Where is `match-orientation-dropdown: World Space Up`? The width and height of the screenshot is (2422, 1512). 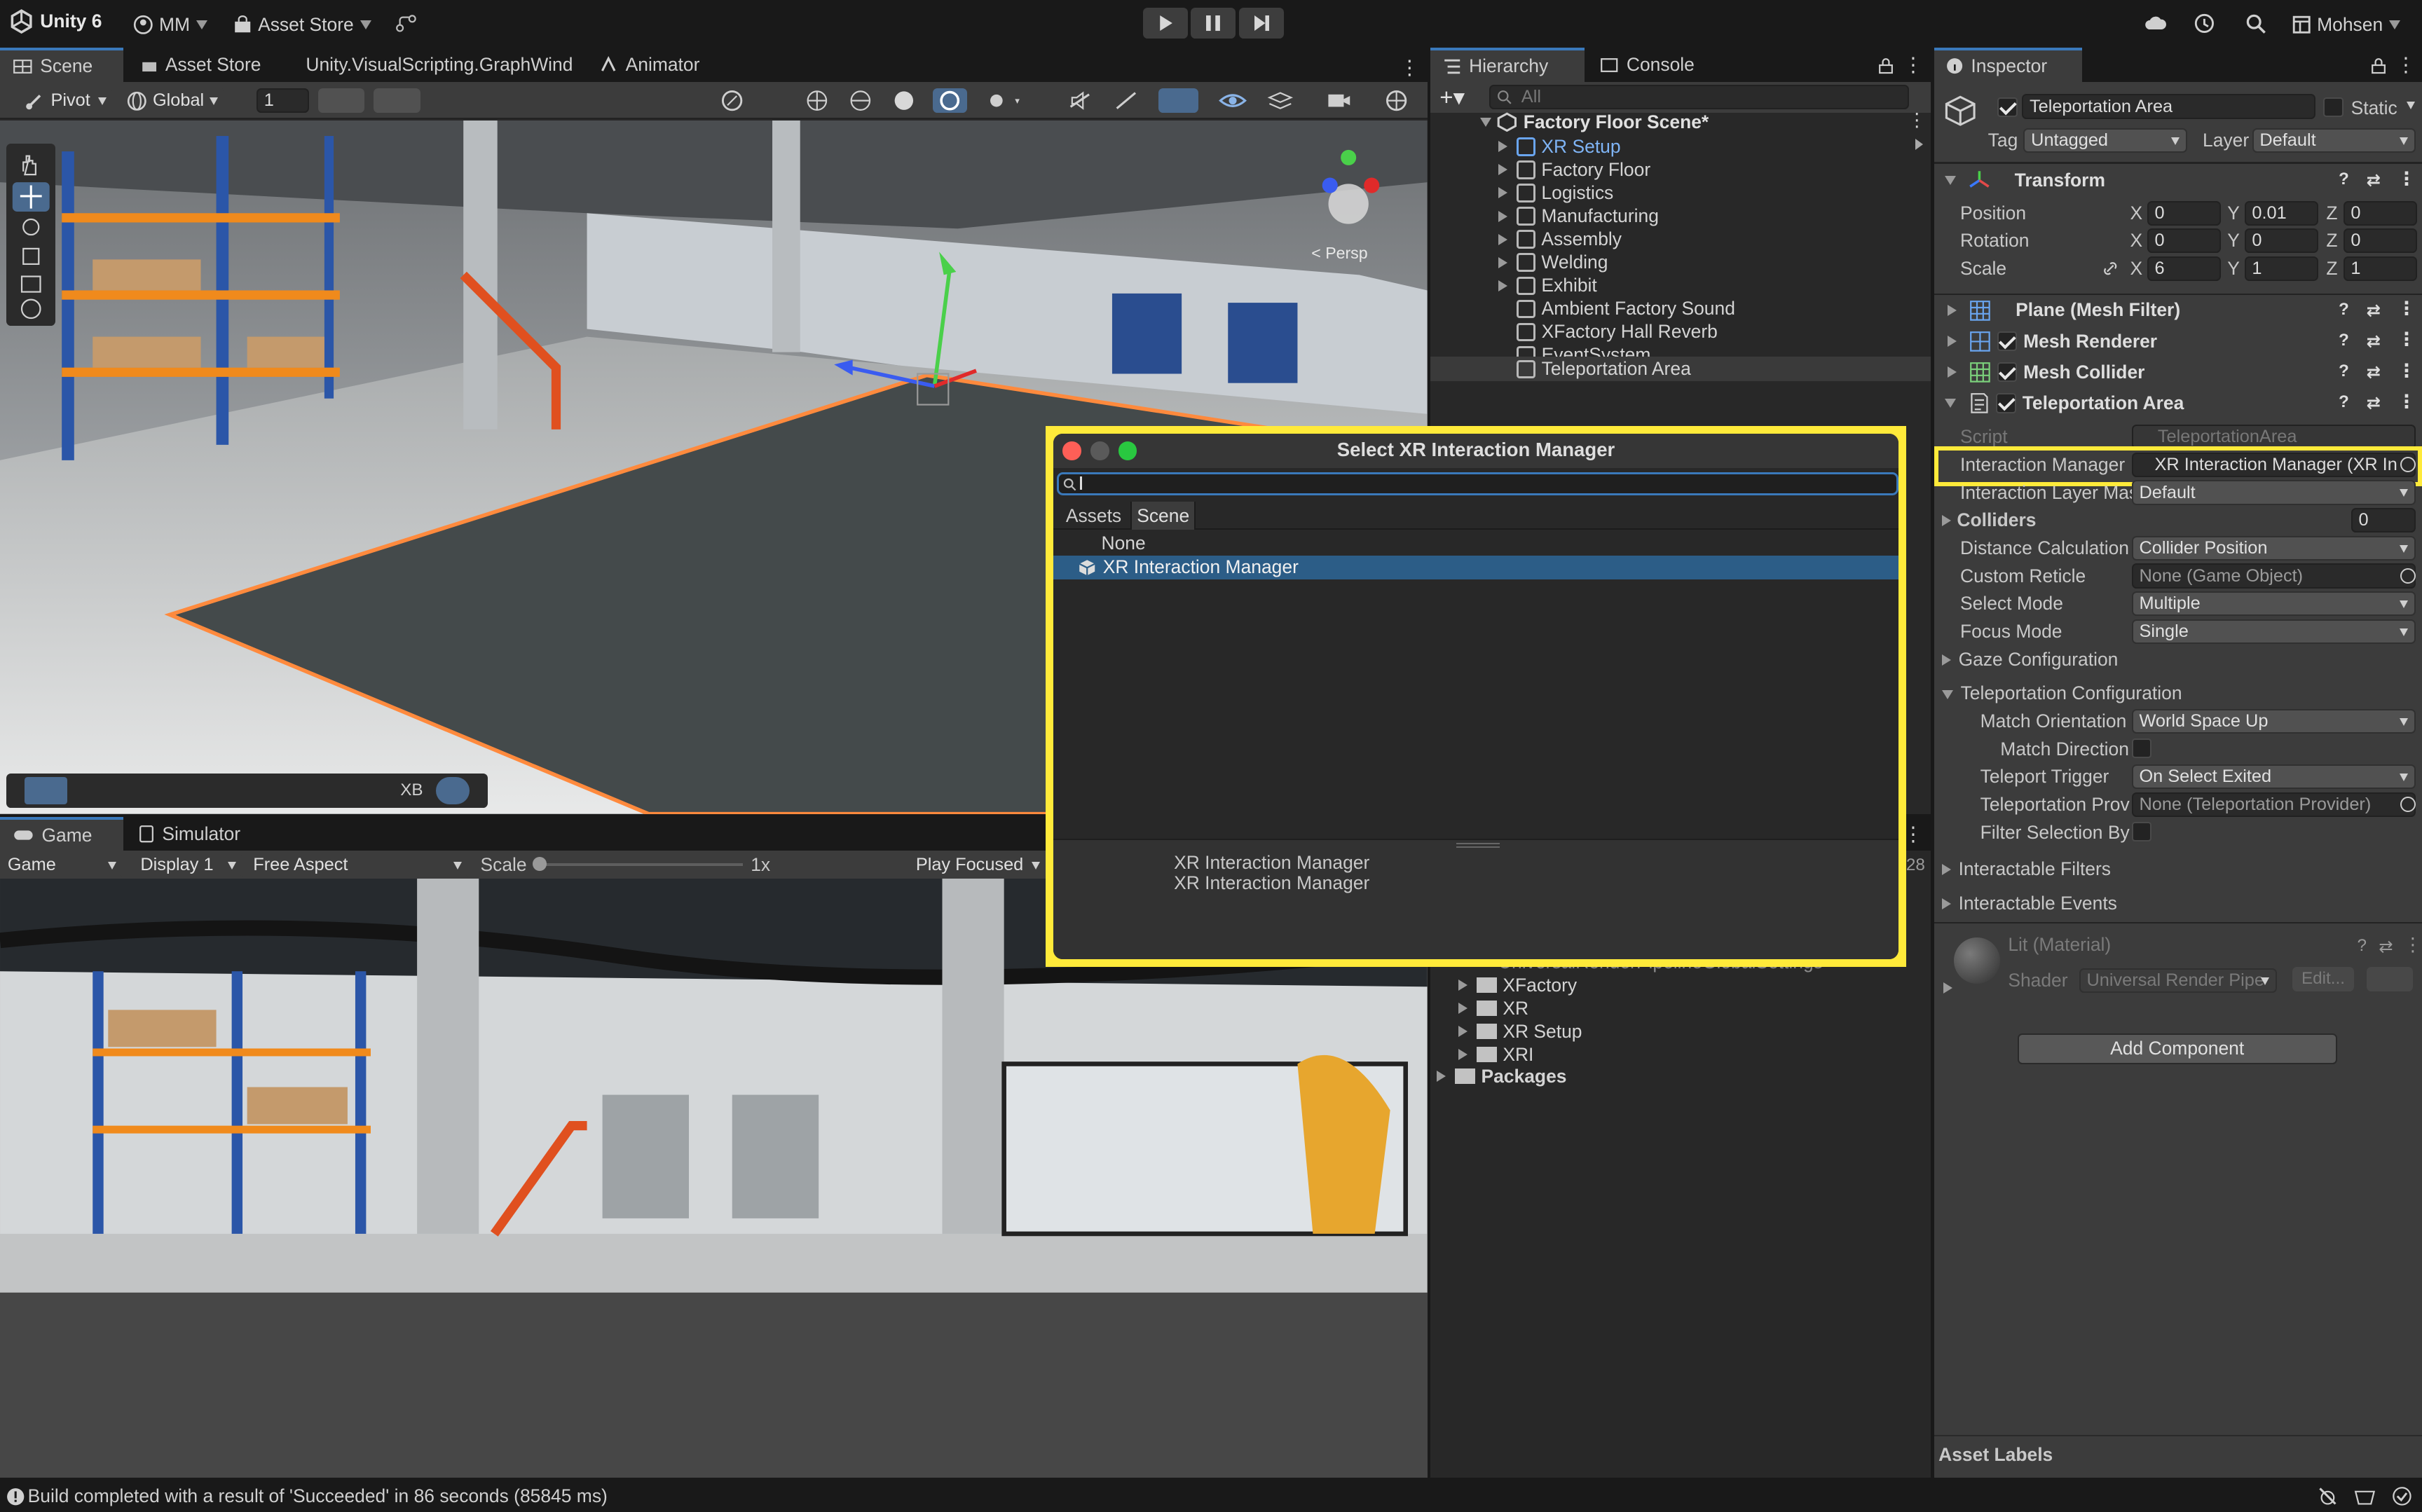 match-orientation-dropdown: World Space Up is located at coordinates (2273, 721).